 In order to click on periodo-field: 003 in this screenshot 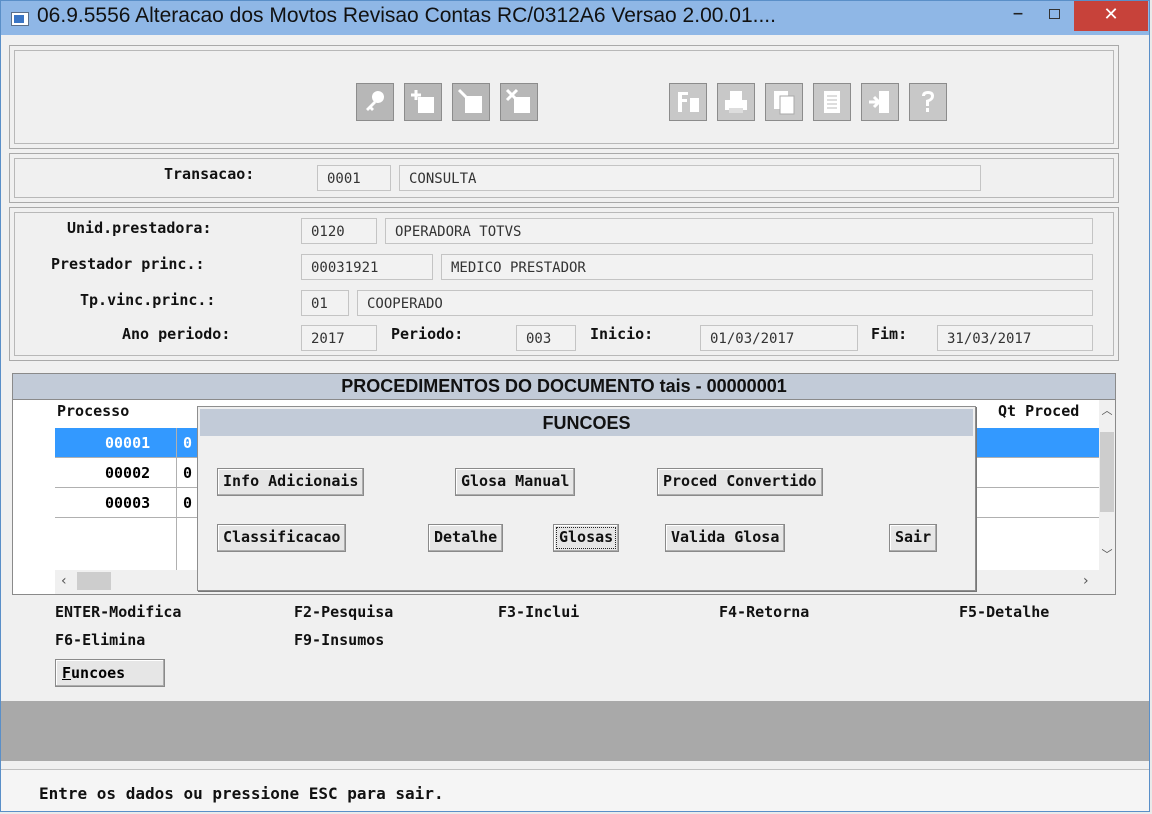, I will do `click(546, 338)`.